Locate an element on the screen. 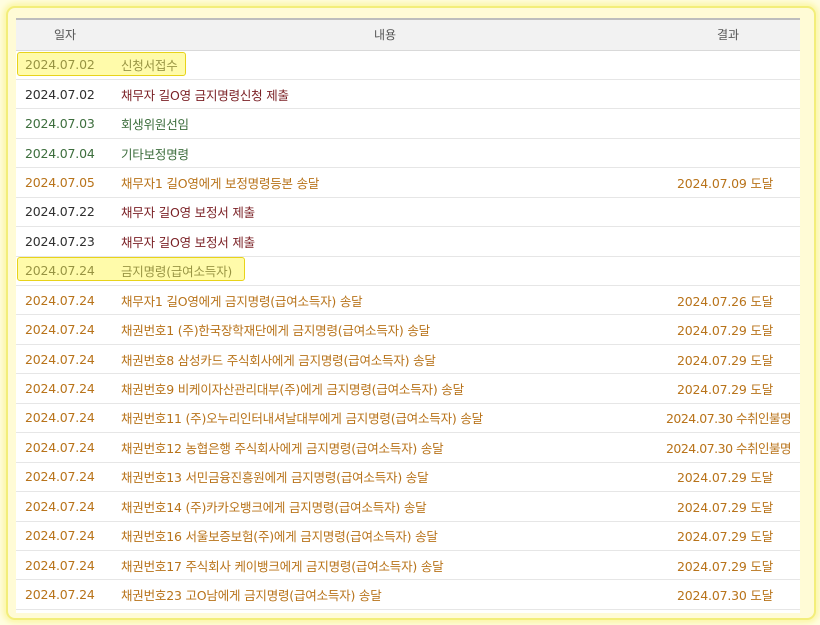 The width and height of the screenshot is (820, 625). row-date: 2024.07.05 is located at coordinates (65, 182).